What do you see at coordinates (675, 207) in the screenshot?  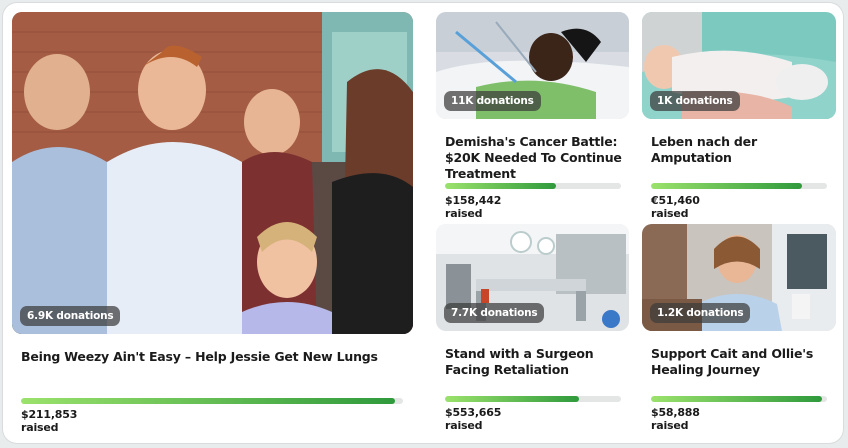 I see `amount-raised: €51,460 raised` at bounding box center [675, 207].